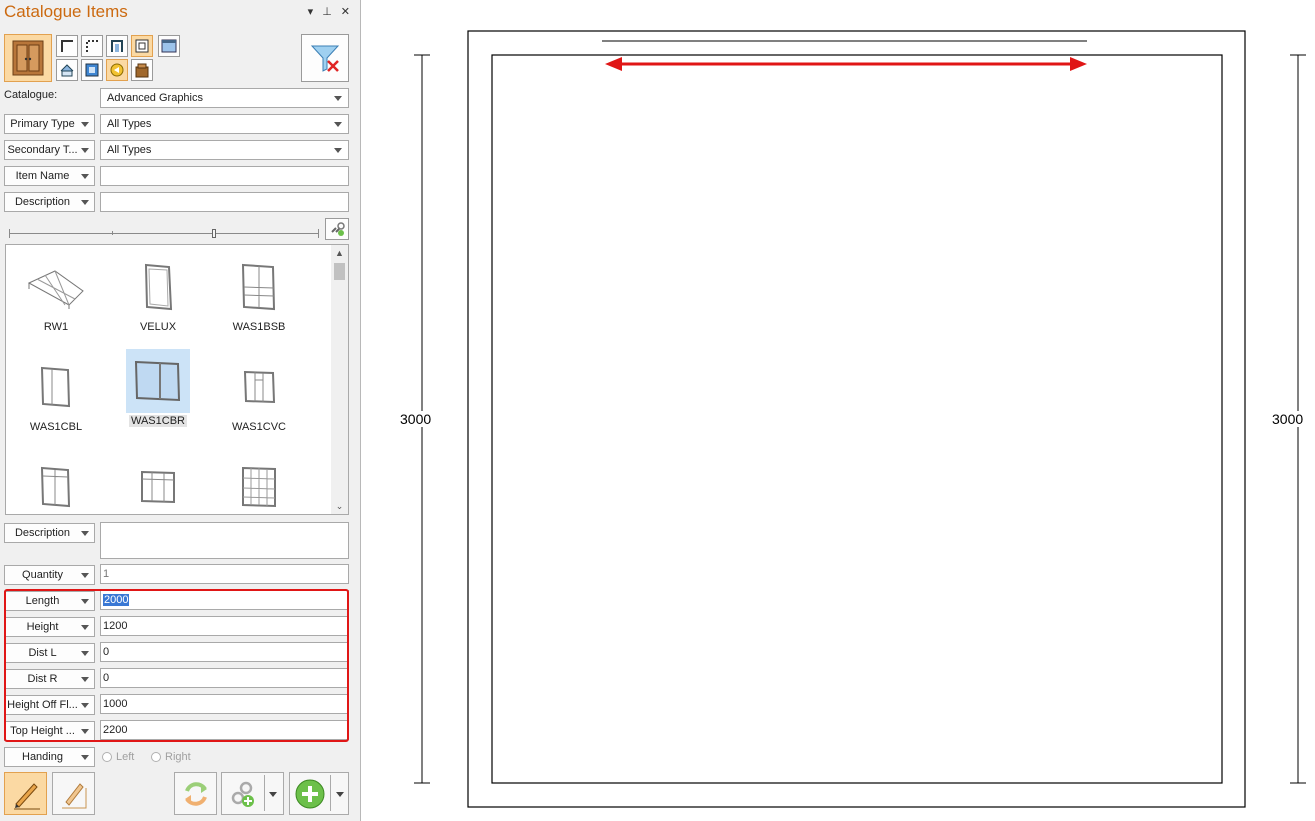 This screenshot has height=821, width=1315. I want to click on dotted-corner-button, so click(92, 46).